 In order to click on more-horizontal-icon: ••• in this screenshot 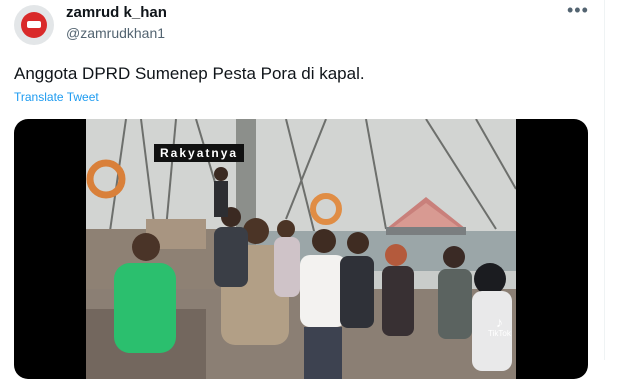, I will do `click(578, 10)`.